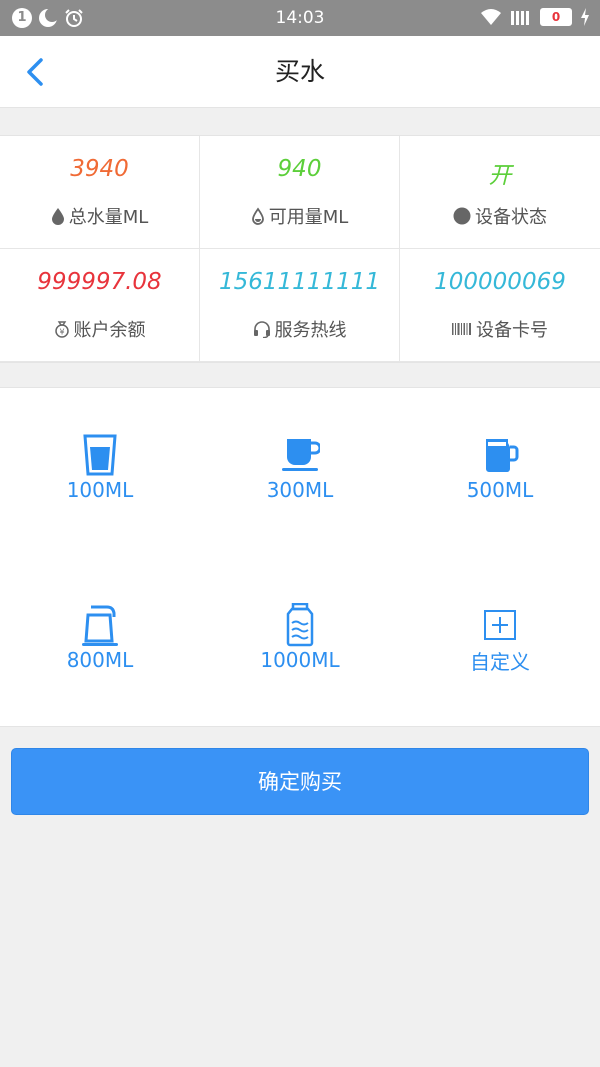 The image size is (600, 1067). I want to click on stat-label: 设备状态, so click(511, 217).